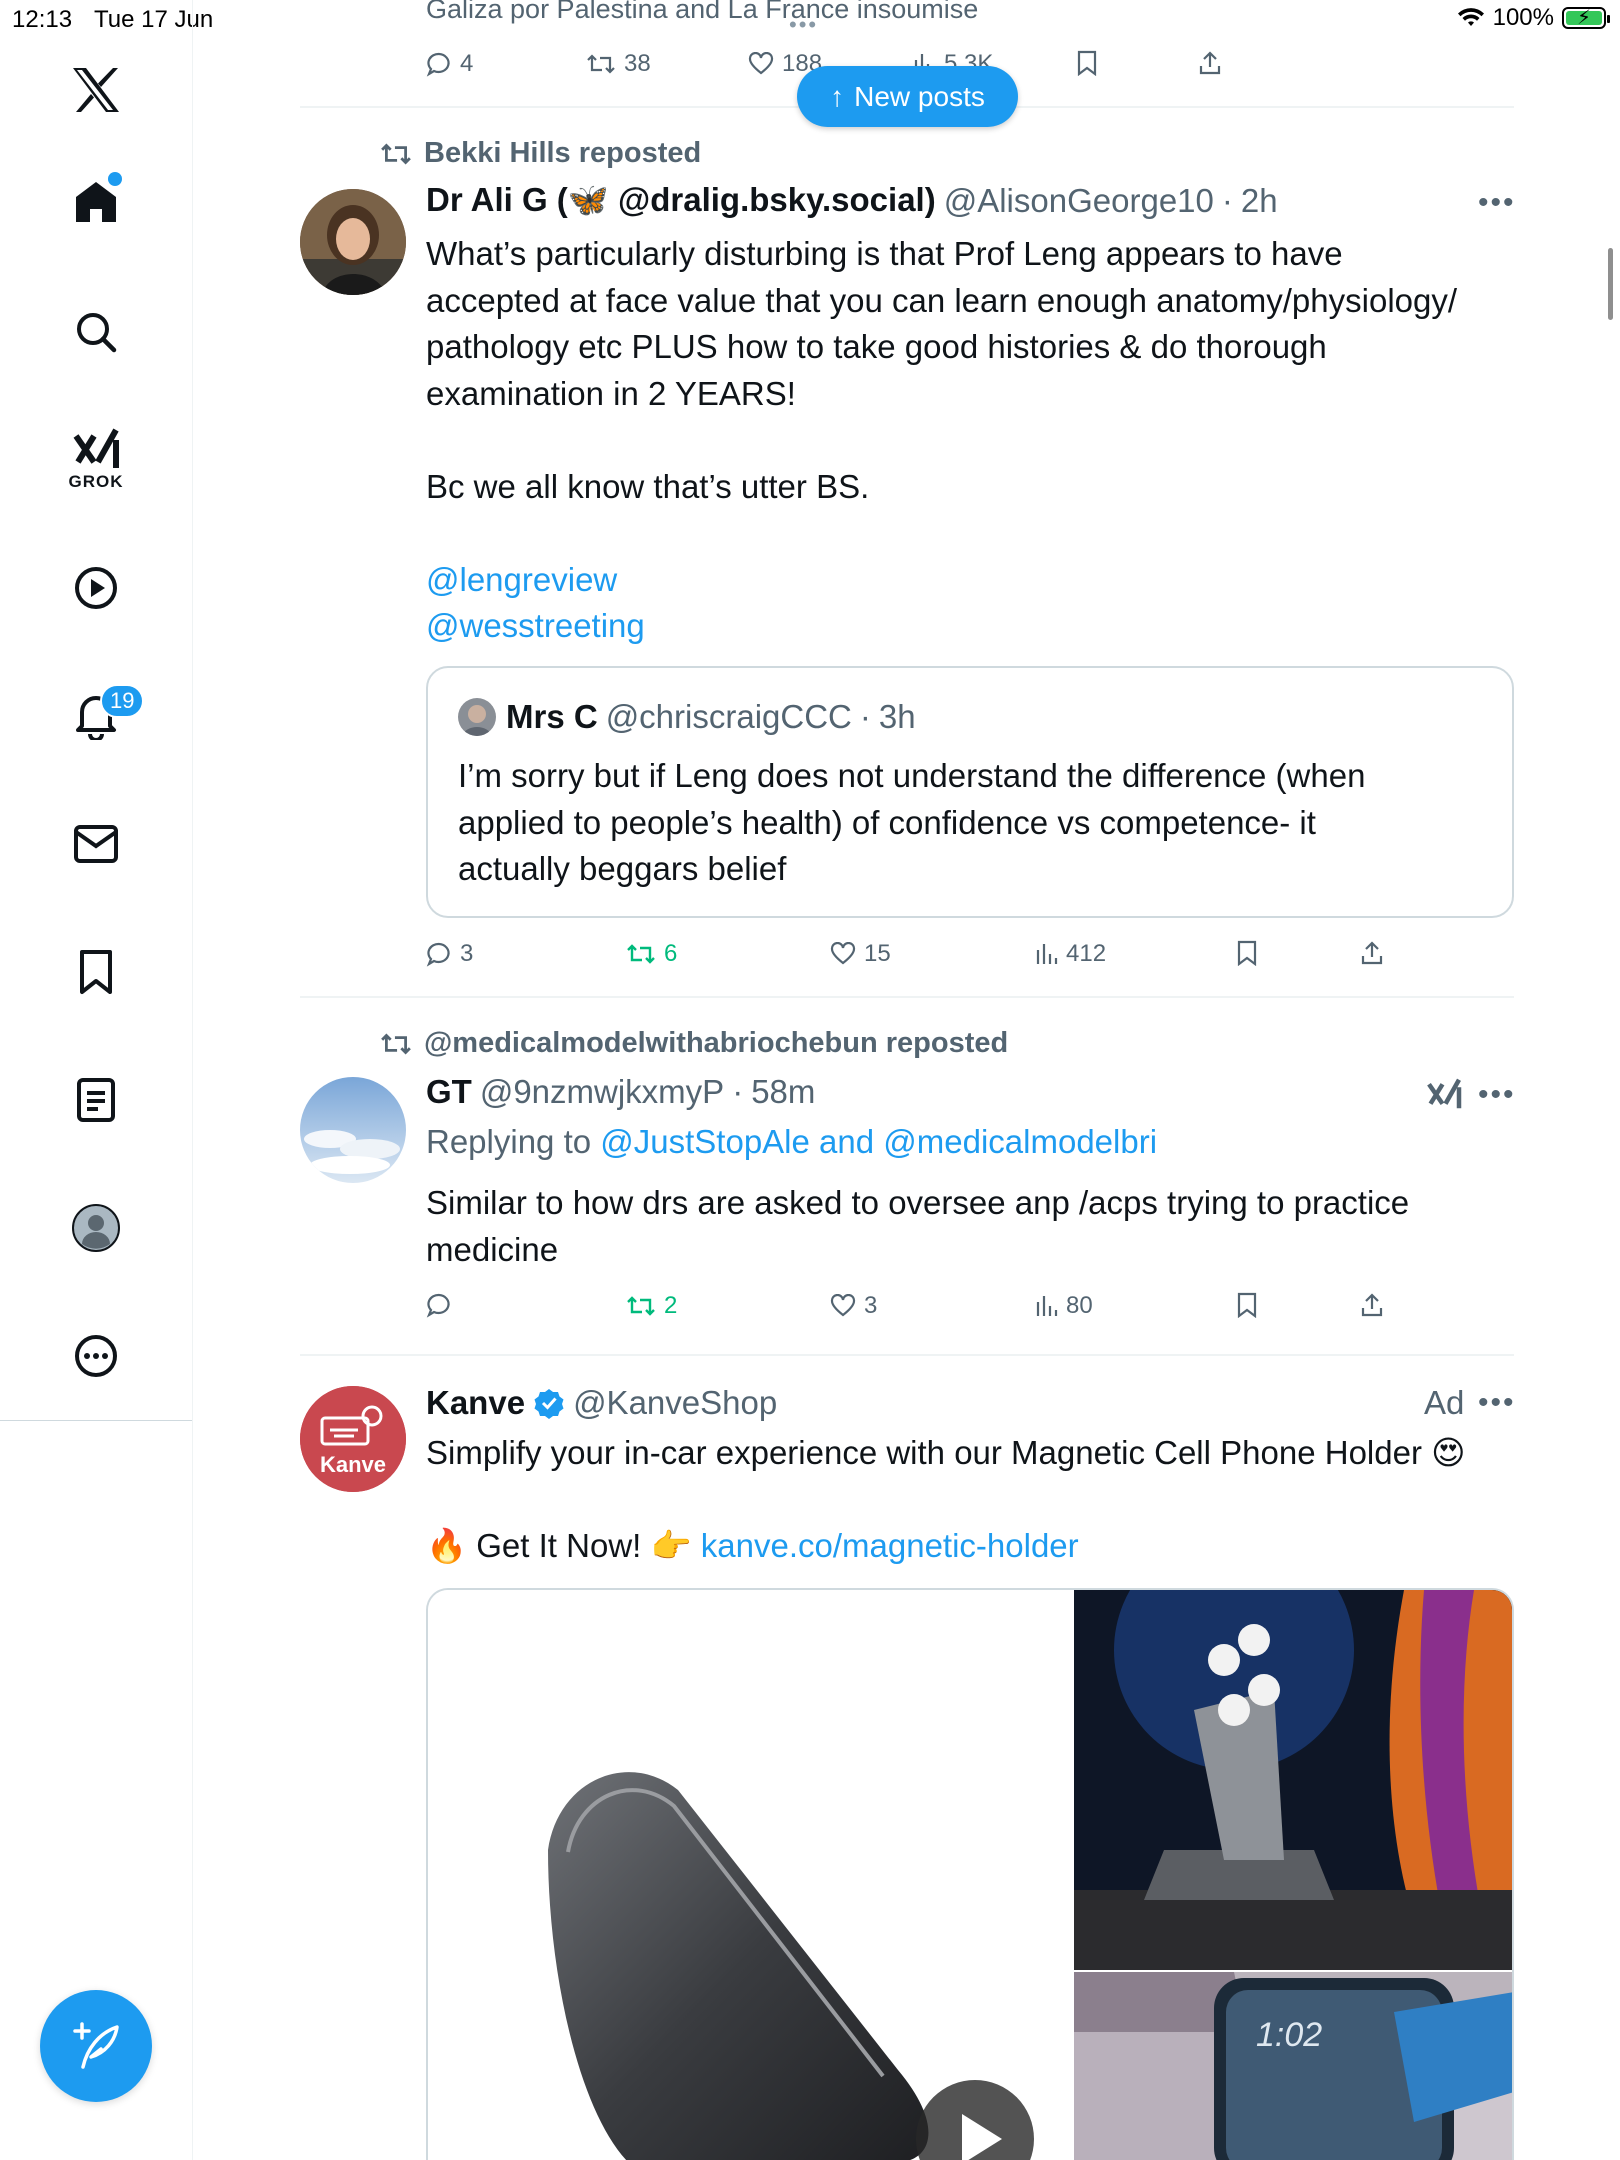  Describe the element at coordinates (96, 202) in the screenshot. I see `home-icon` at that location.